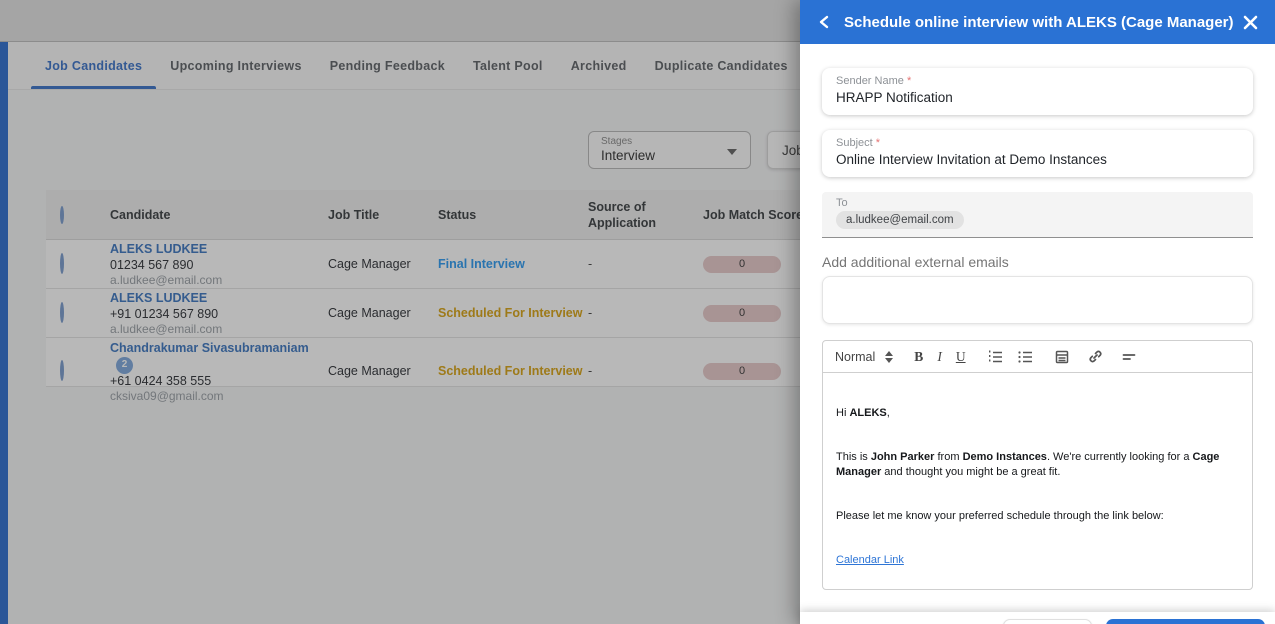 Image resolution: width=1275 pixels, height=624 pixels. I want to click on bullet-list-icon, so click(1025, 357).